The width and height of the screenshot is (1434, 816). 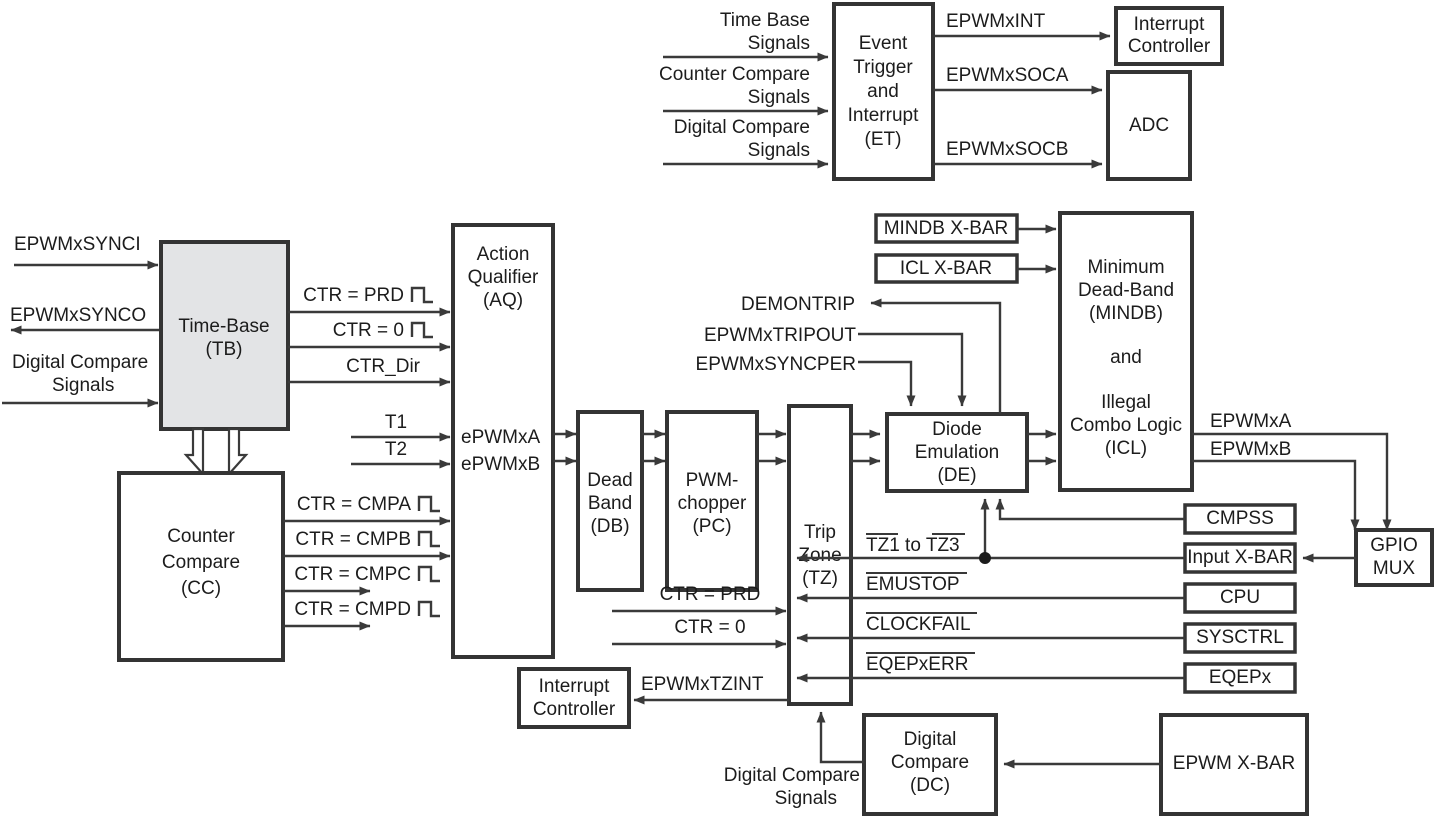 I want to click on mindb-icl-label-line1: Minimum, so click(x=1125, y=267).